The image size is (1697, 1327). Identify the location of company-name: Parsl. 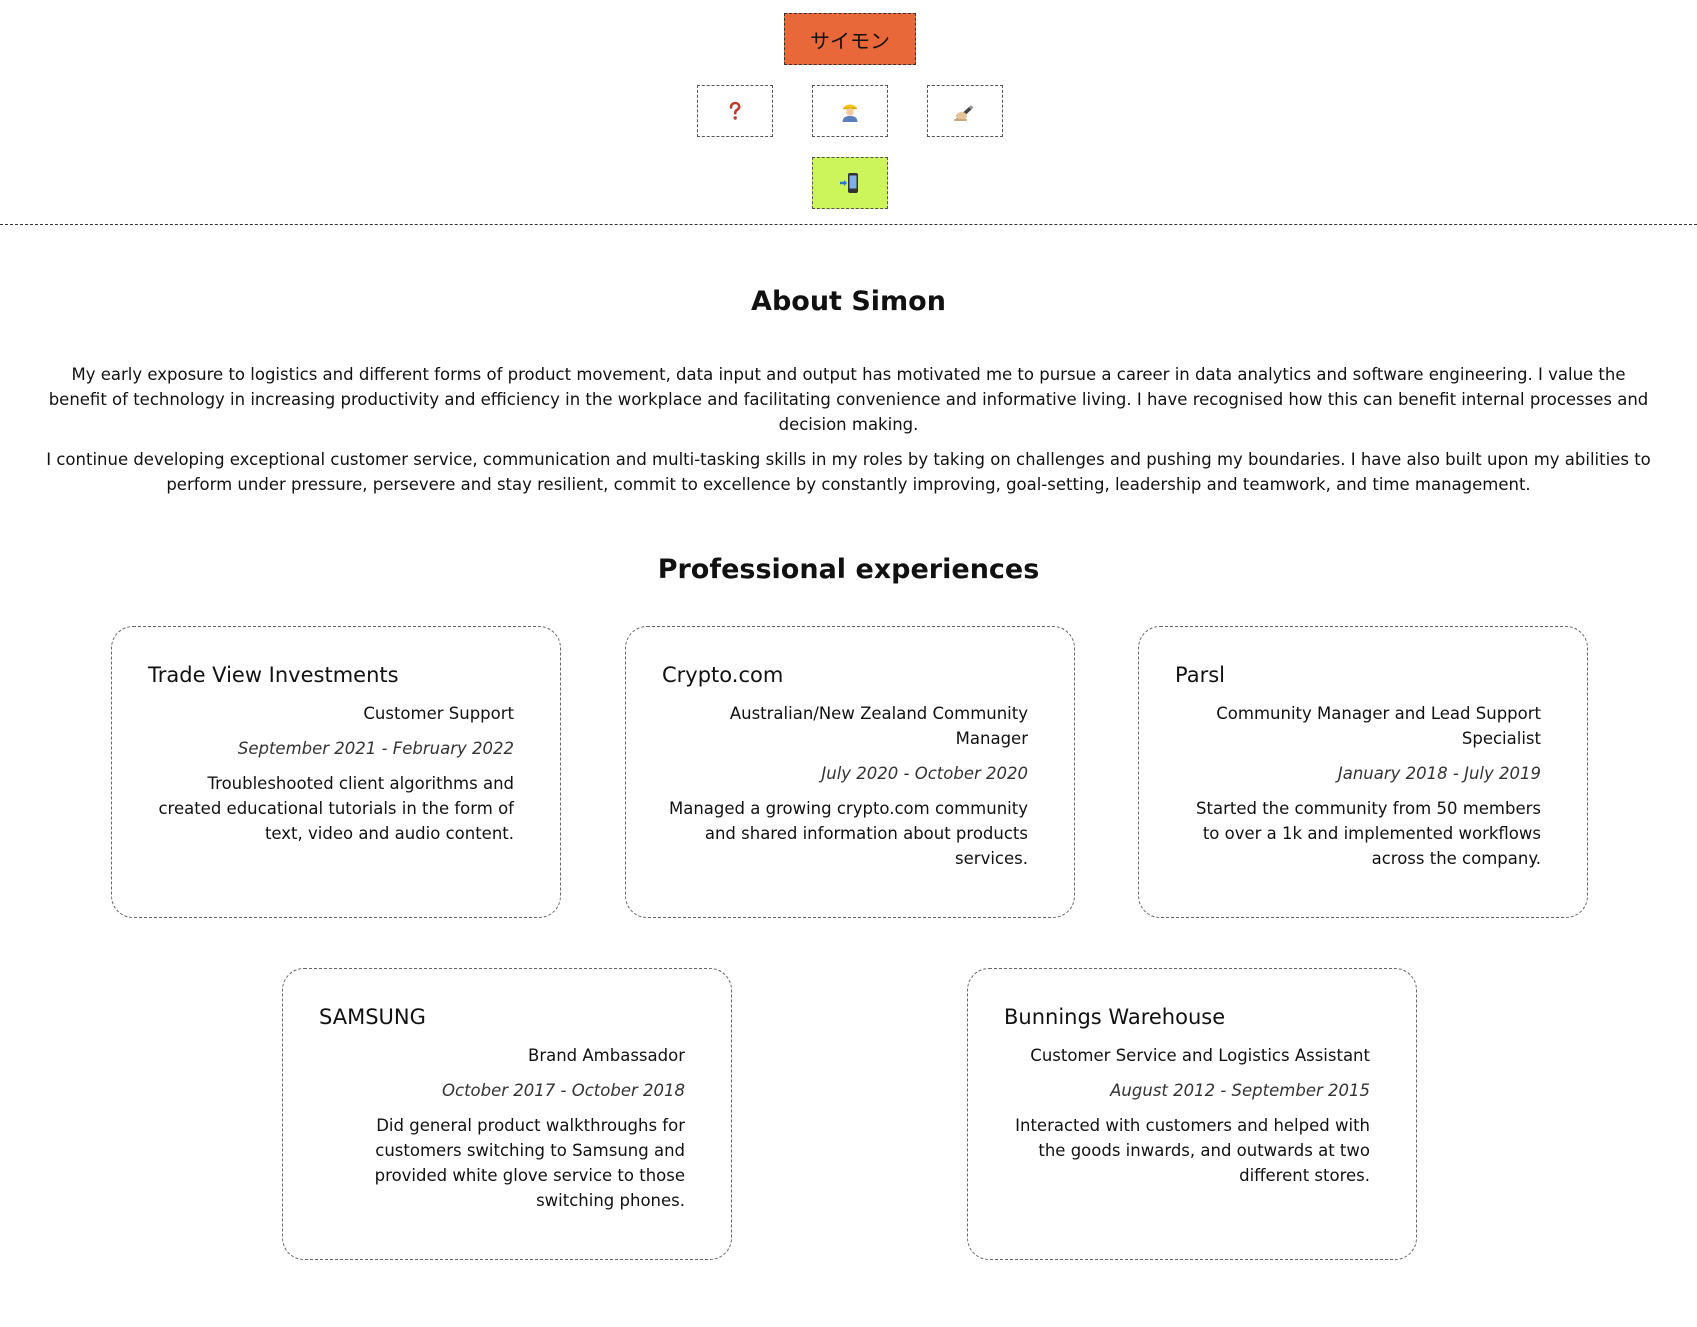
(1200, 675).